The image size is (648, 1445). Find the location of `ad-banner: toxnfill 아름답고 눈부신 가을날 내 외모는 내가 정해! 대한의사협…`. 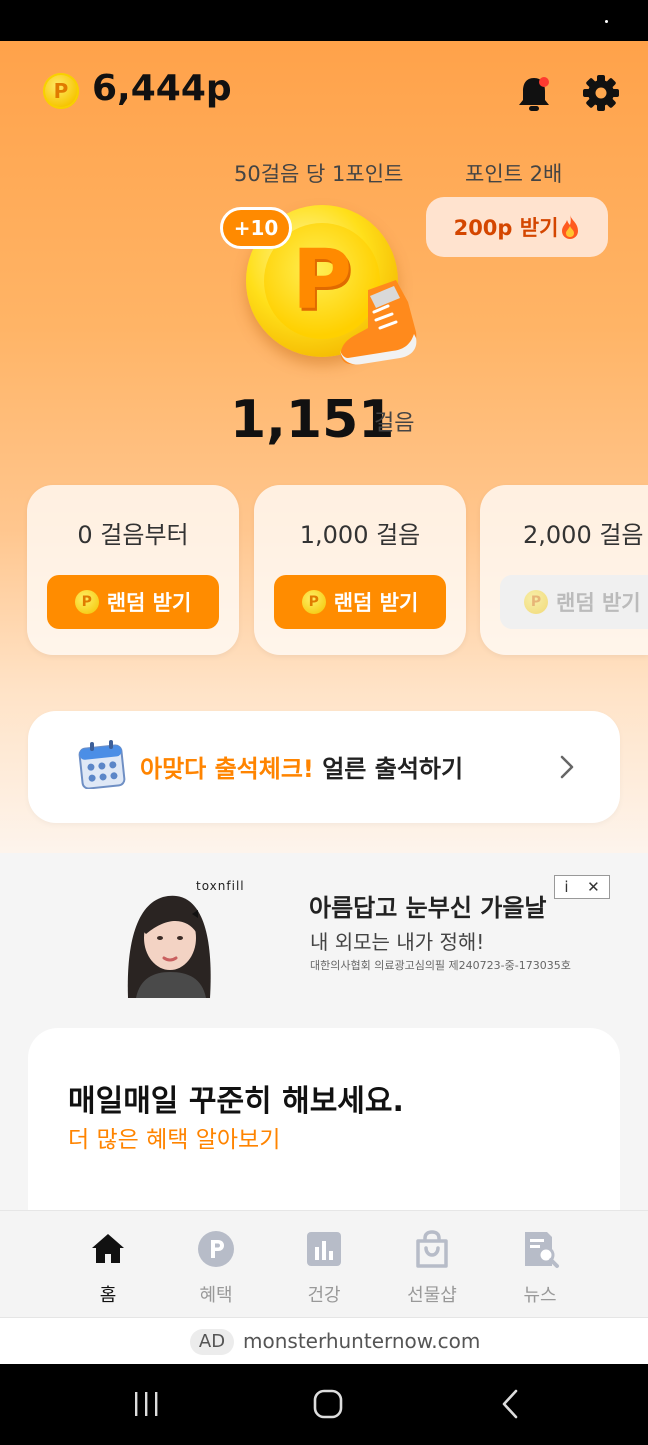

ad-banner: toxnfill 아름답고 눈부신 가을날 내 외모는 내가 정해! 대한의사협… is located at coordinates (324, 933).